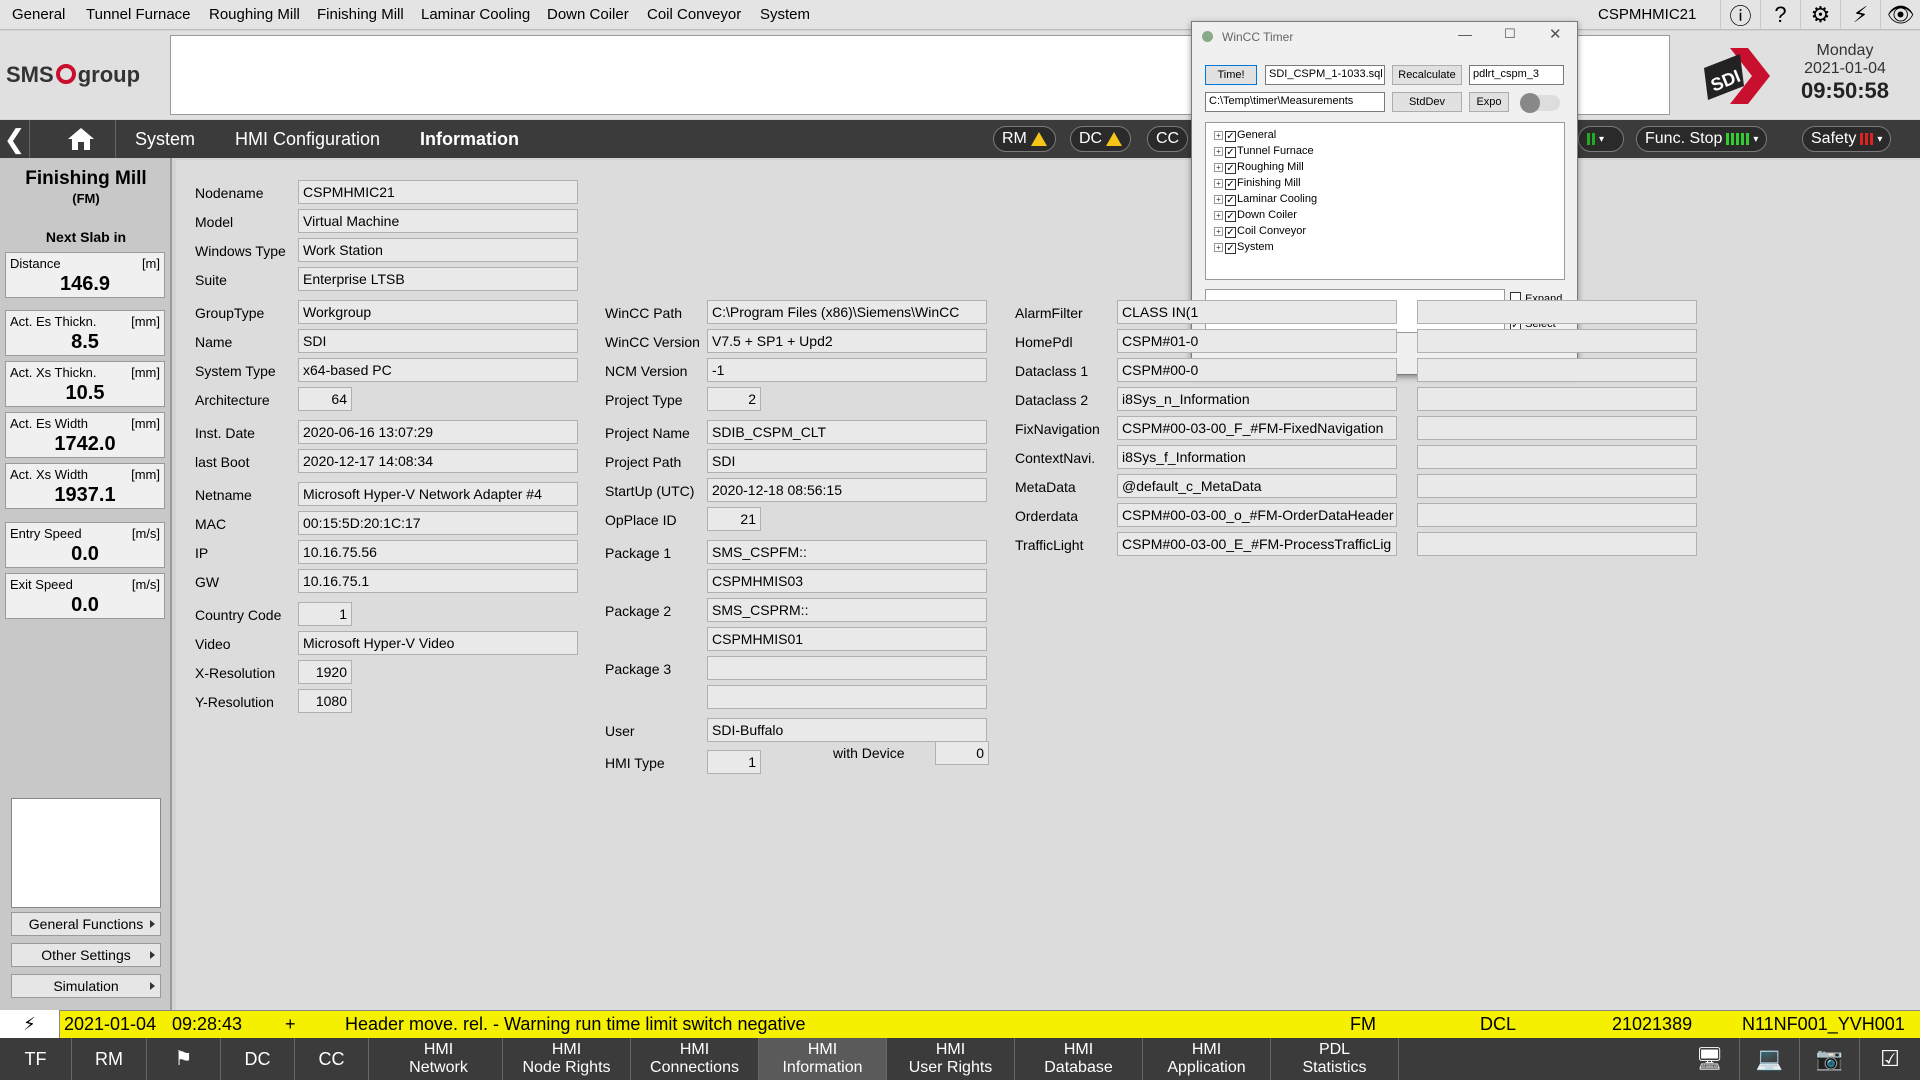 Image resolution: width=1920 pixels, height=1080 pixels. I want to click on bottom-tab-application: HMI Application, so click(1207, 1059).